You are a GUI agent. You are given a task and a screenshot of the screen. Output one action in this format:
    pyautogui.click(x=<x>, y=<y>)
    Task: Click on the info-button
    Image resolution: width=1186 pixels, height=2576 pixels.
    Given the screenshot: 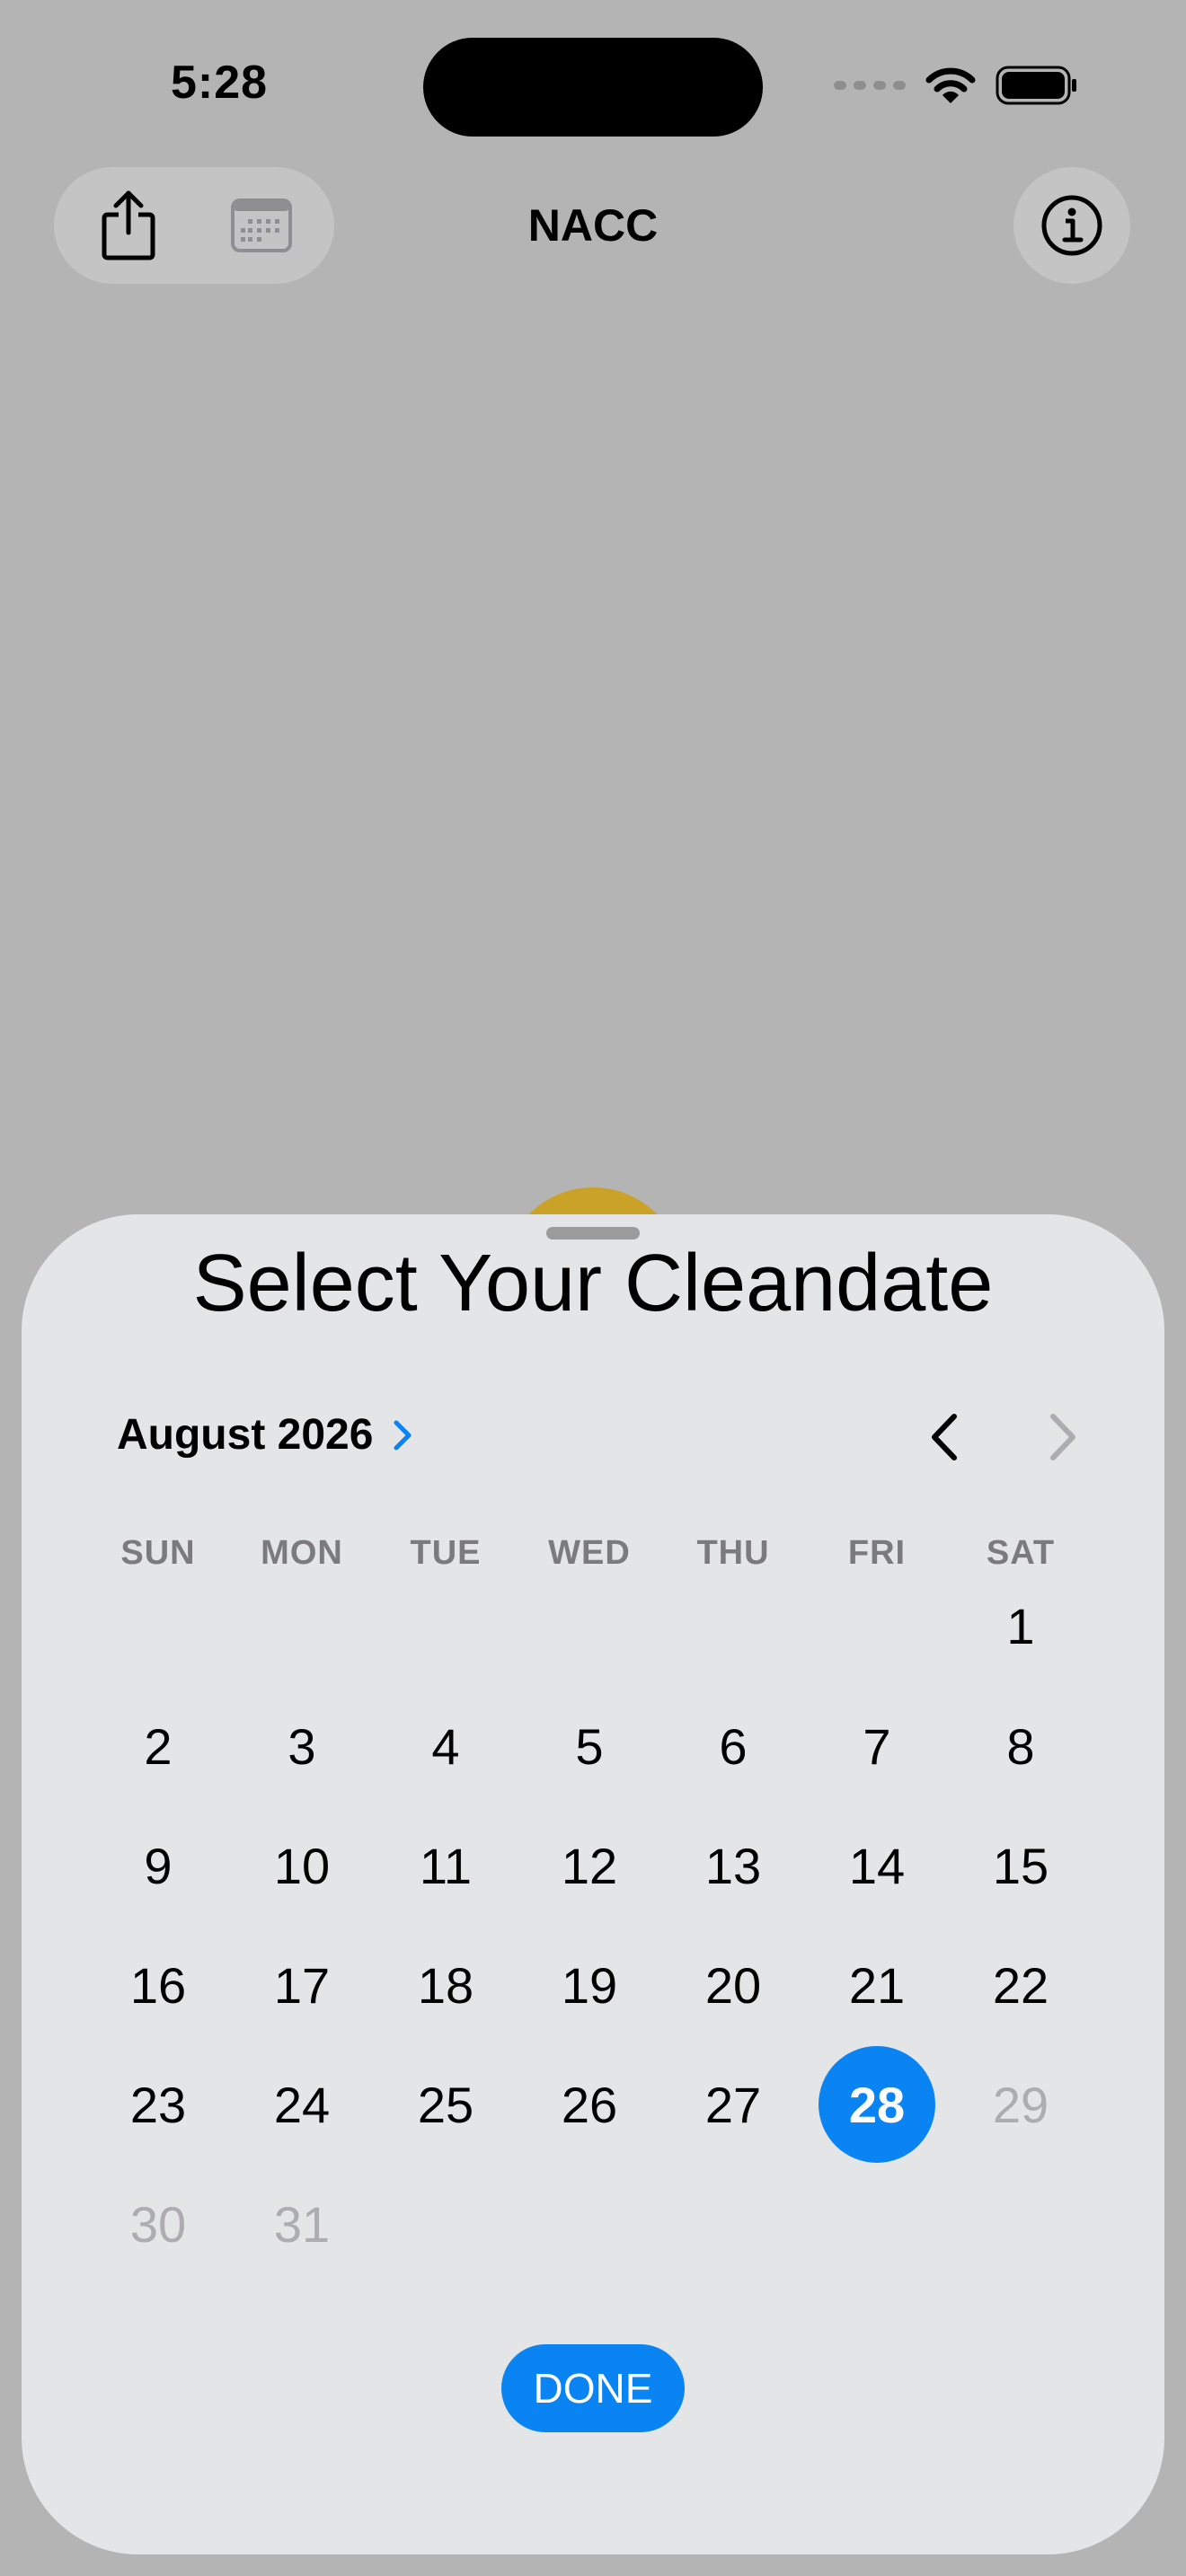 What is the action you would take?
    pyautogui.click(x=1071, y=225)
    